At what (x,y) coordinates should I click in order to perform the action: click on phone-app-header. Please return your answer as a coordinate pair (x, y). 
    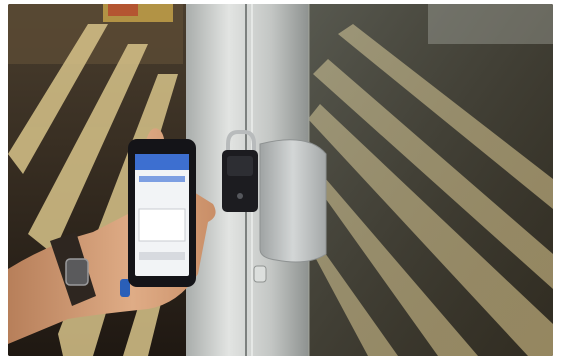
    Looking at the image, I should click on (162, 162).